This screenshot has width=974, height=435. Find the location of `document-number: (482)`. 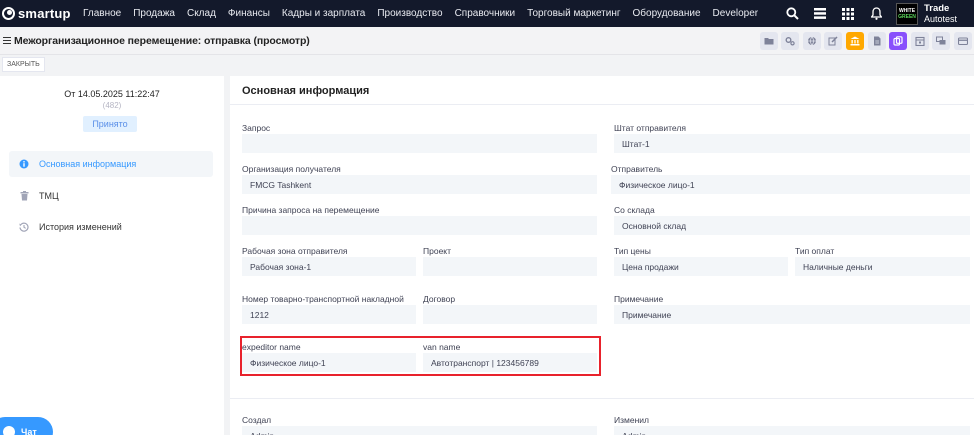

document-number: (482) is located at coordinates (112, 105).